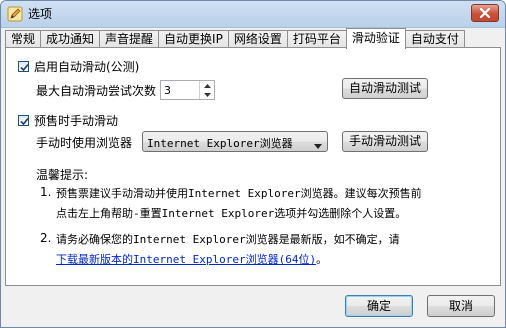 Image resolution: width=506 pixels, height=328 pixels. What do you see at coordinates (96, 90) in the screenshot?
I see `max-attempts-label: 最大自动滑动尝试次数` at bounding box center [96, 90].